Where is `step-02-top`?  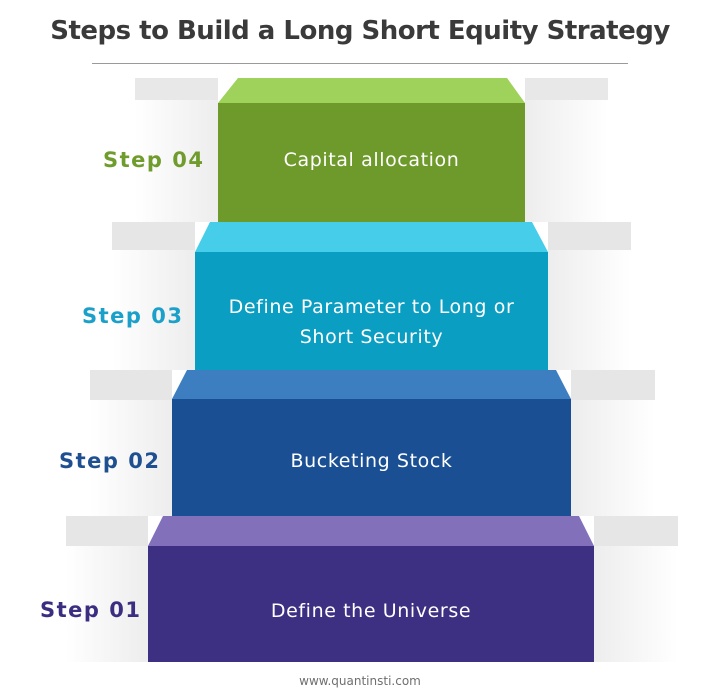
step-02-top is located at coordinates (371, 384).